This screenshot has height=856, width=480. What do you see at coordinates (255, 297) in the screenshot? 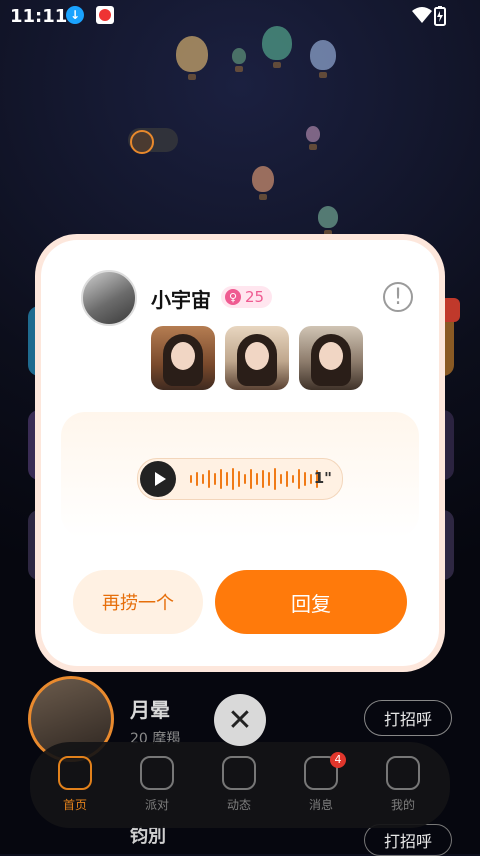
I see `age-value: 25` at bounding box center [255, 297].